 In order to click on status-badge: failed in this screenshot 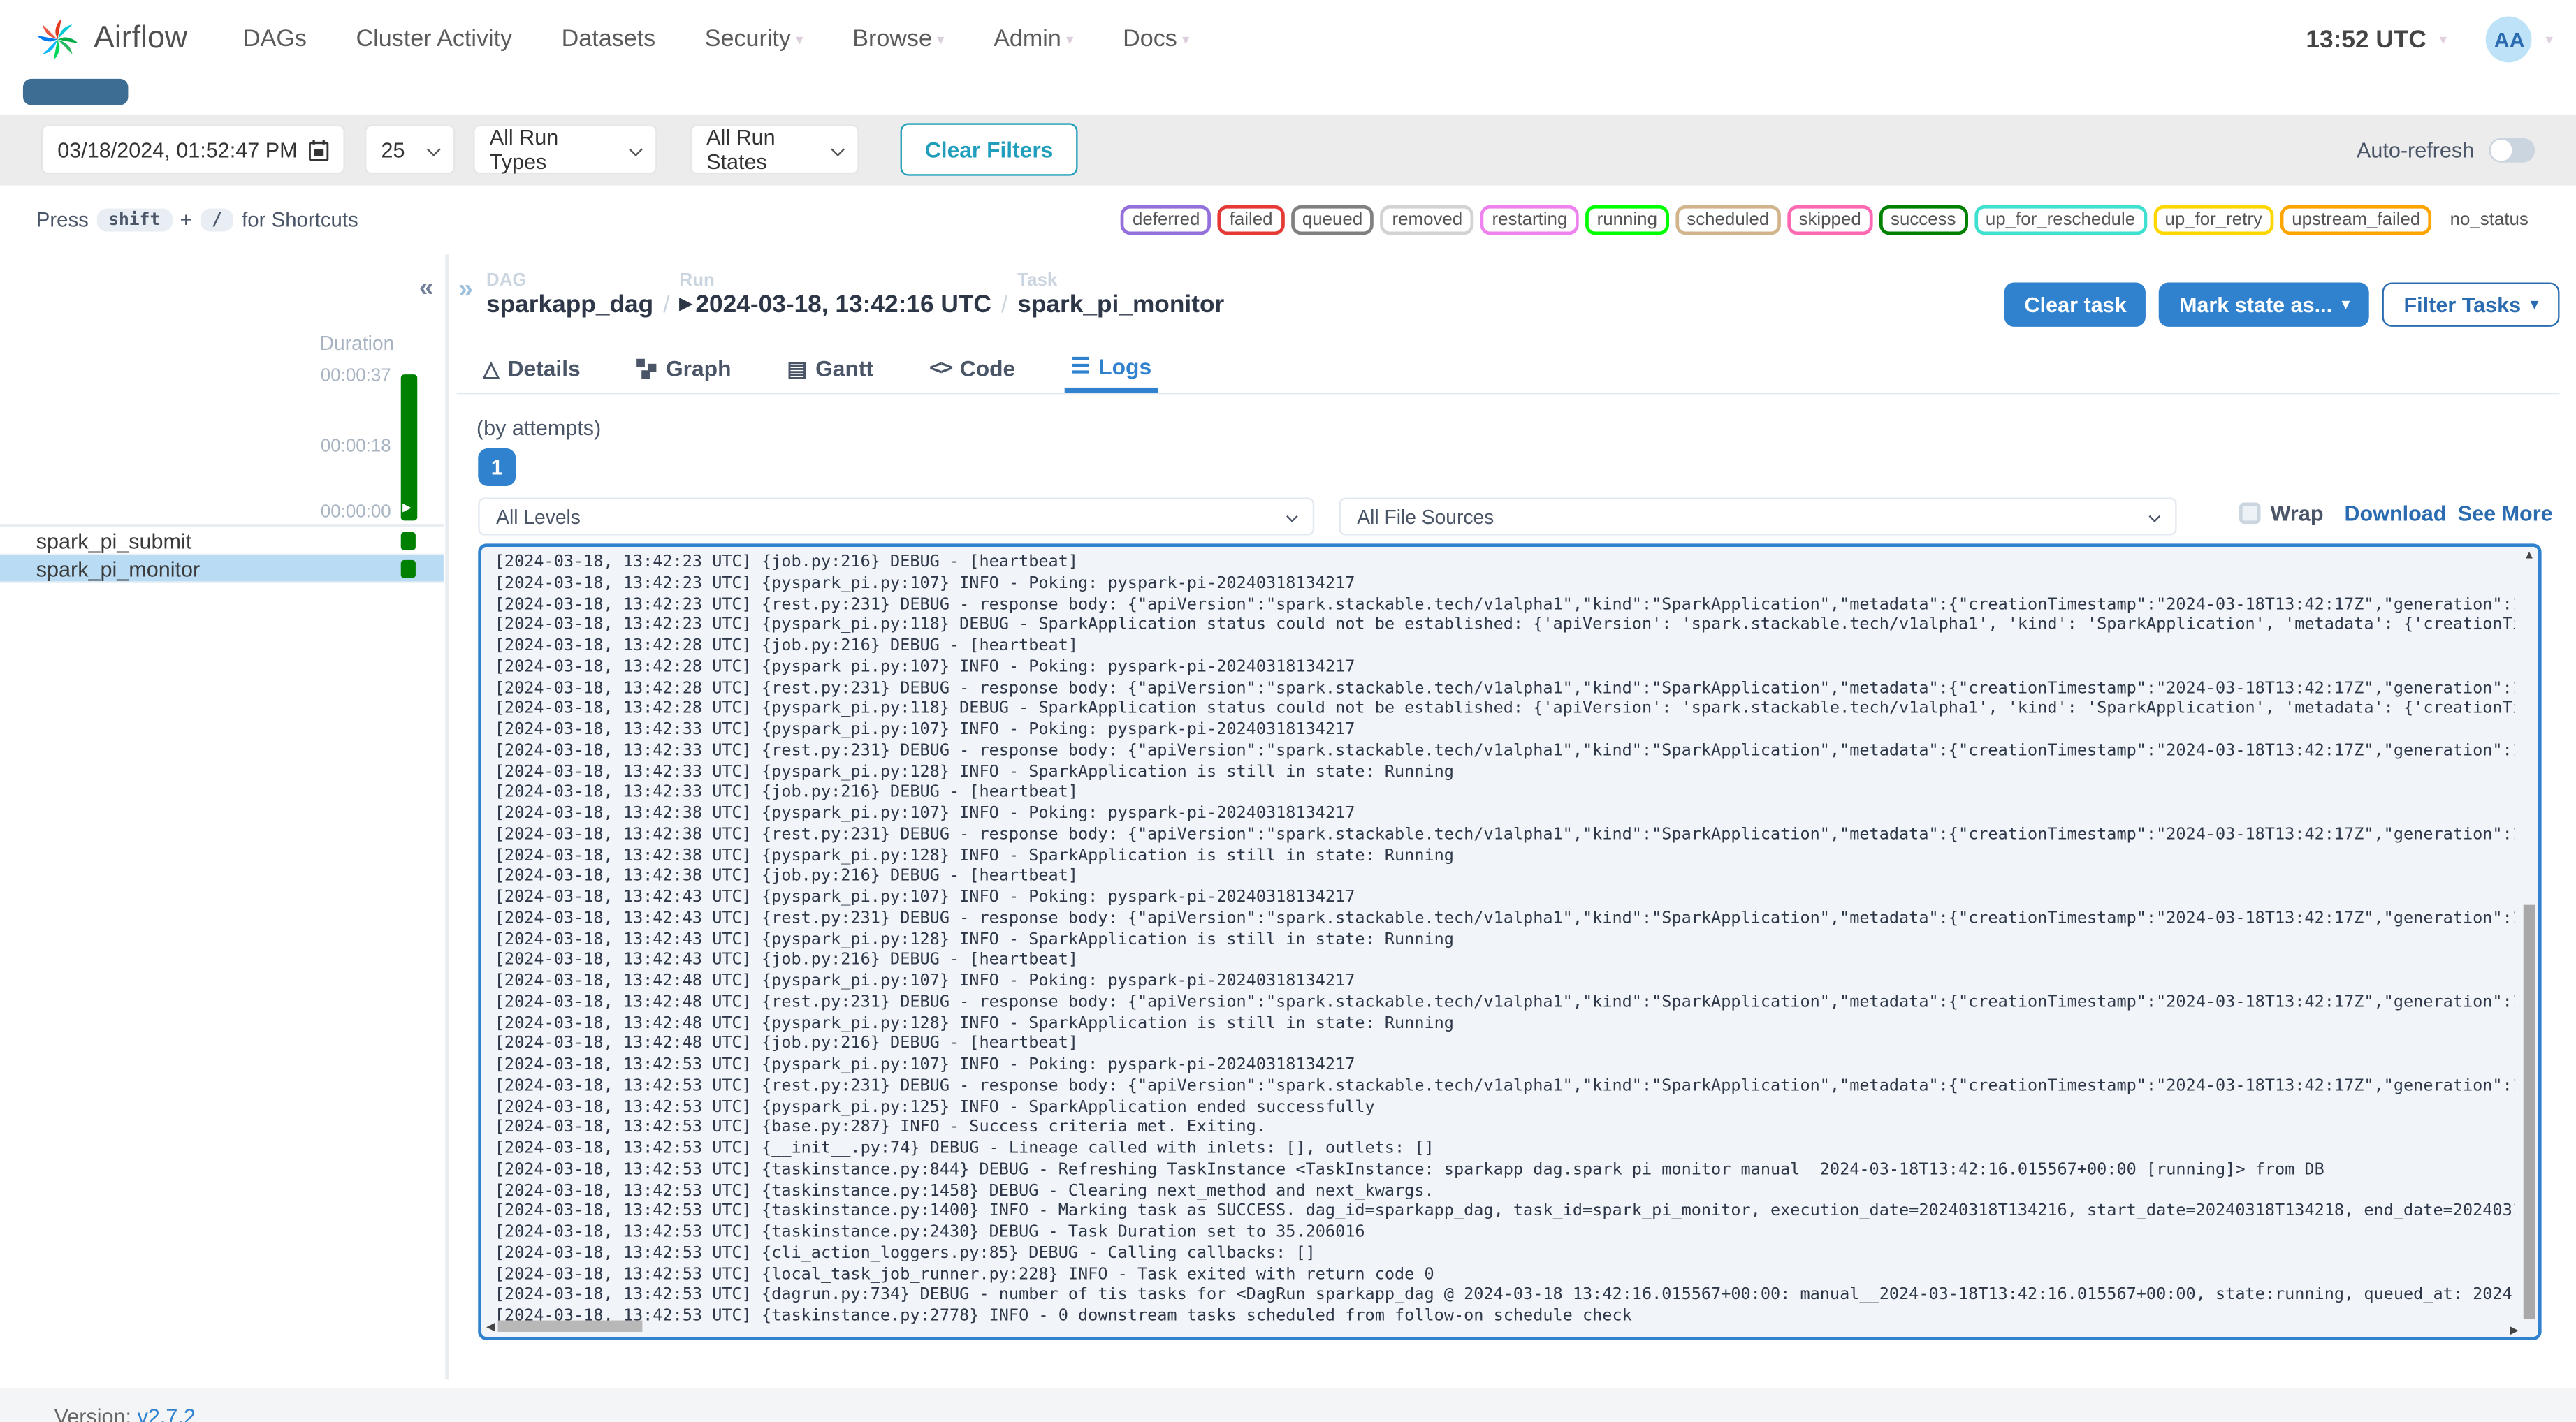, I will do `click(1251, 220)`.